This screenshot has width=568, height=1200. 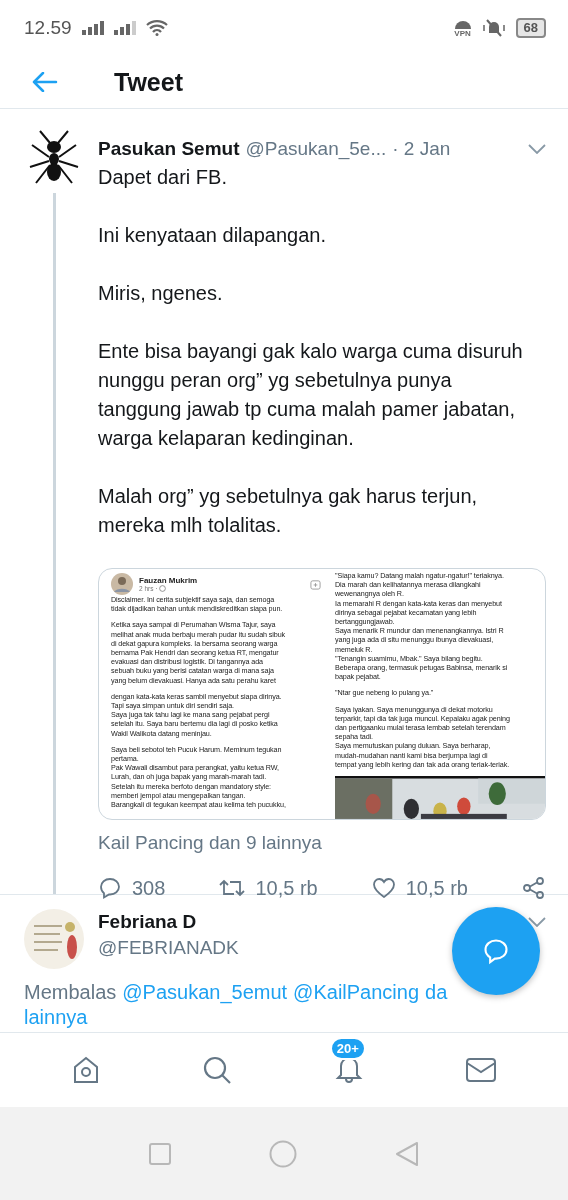 What do you see at coordinates (534, 888) in the screenshot?
I see `share-icon` at bounding box center [534, 888].